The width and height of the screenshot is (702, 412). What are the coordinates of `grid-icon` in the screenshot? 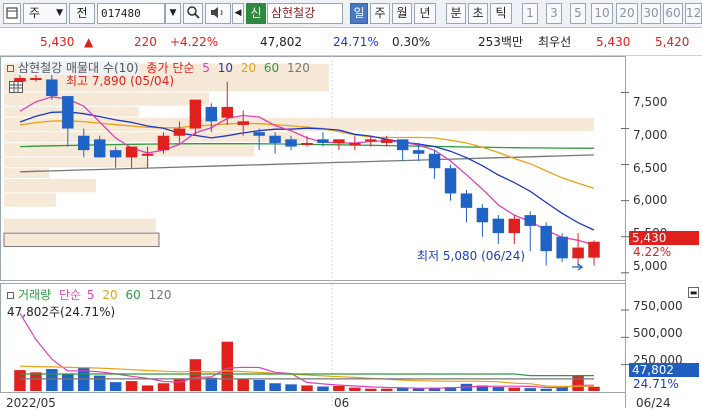 It's located at (16, 87).